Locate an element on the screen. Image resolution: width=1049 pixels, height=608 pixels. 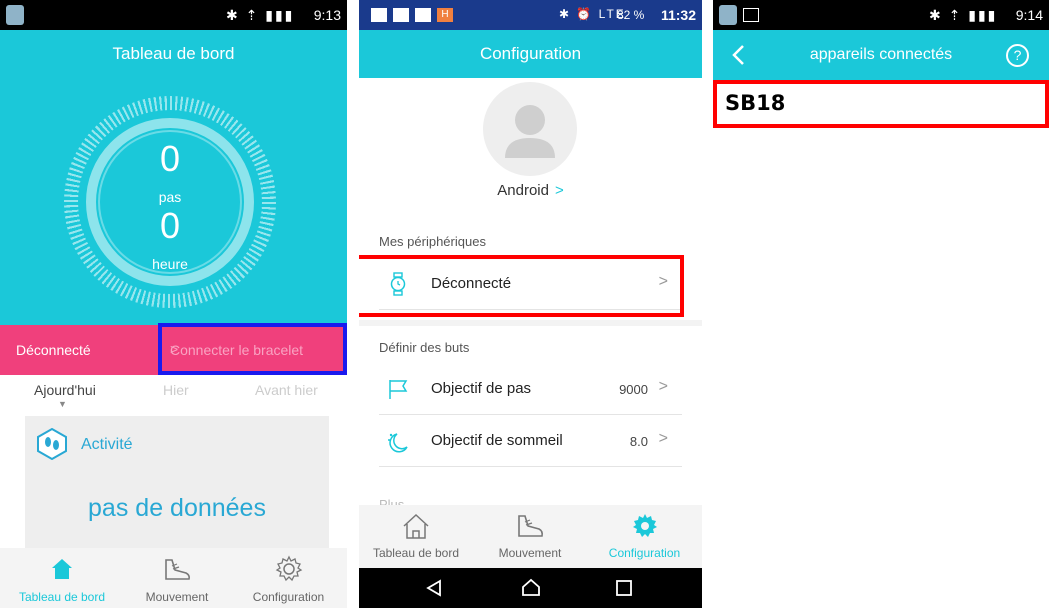
steps-label: pas is located at coordinates (170, 197).